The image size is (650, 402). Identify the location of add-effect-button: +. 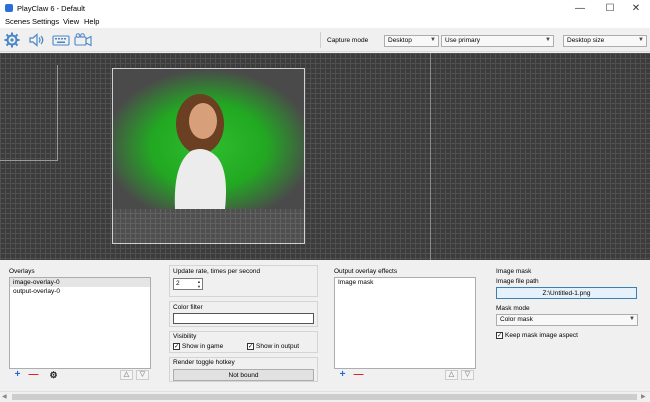
(342, 375).